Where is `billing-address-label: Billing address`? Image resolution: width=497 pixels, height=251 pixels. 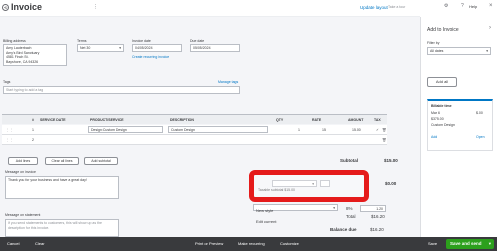
billing-address-label: Billing address is located at coordinates (14, 41).